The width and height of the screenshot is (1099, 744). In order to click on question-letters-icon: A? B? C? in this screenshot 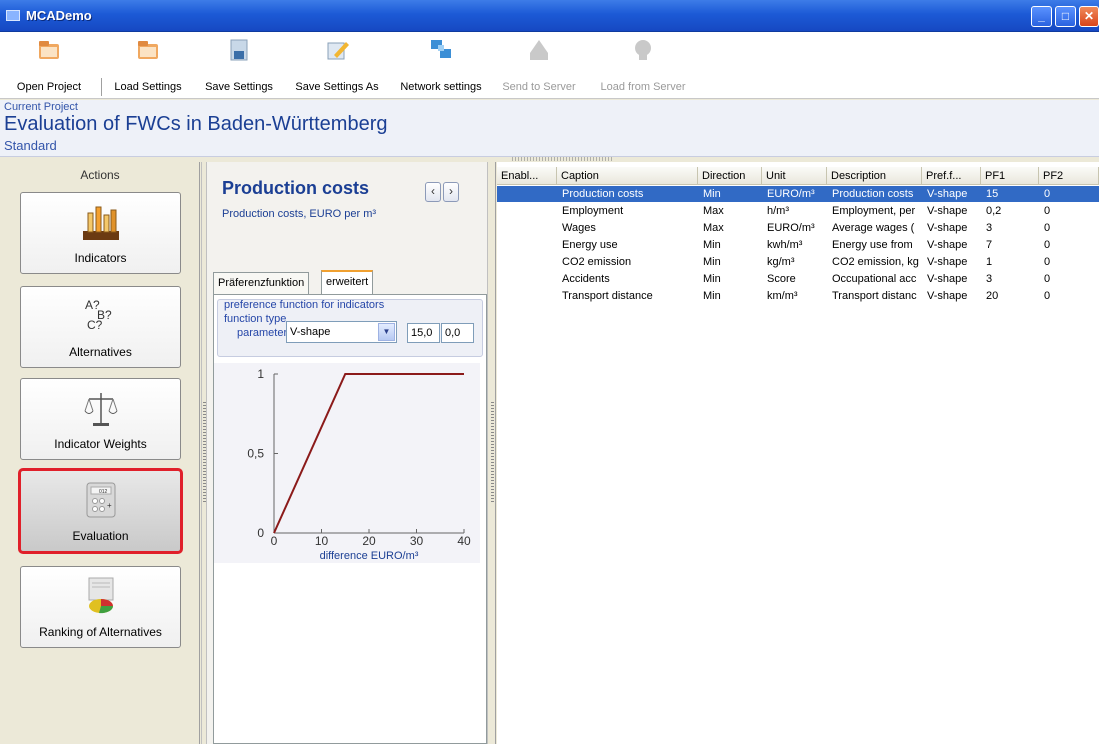, I will do `click(98, 315)`.